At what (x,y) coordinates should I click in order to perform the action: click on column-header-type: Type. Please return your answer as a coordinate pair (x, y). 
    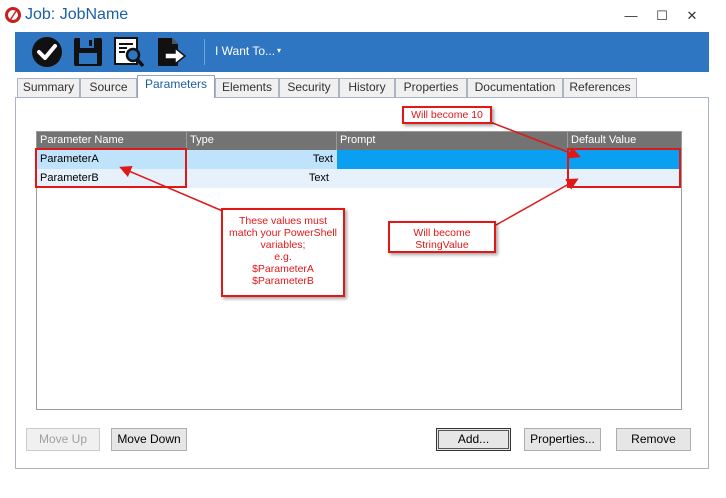
    Looking at the image, I should click on (262, 141).